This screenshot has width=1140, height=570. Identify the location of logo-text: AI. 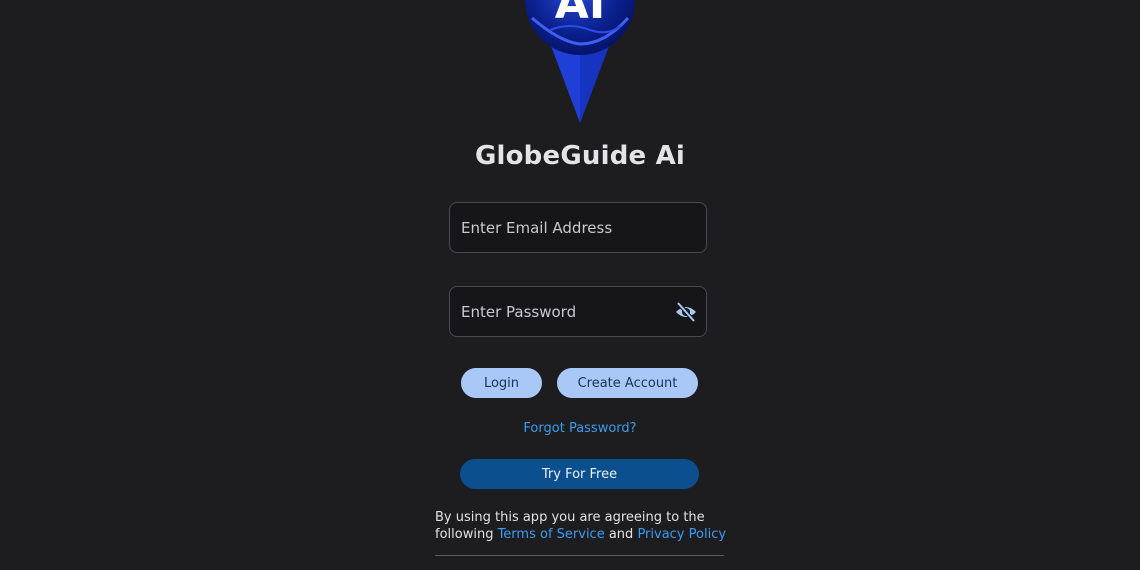
(580, 14).